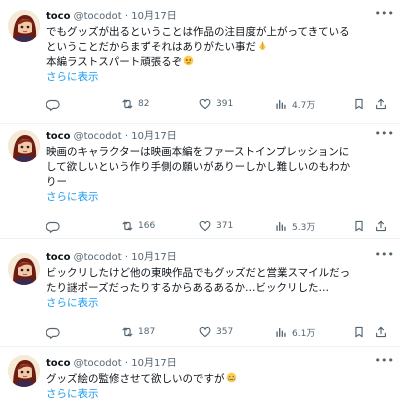 Image resolution: width=400 pixels, height=412 pixels. I want to click on views-count: 6.1万, so click(304, 333).